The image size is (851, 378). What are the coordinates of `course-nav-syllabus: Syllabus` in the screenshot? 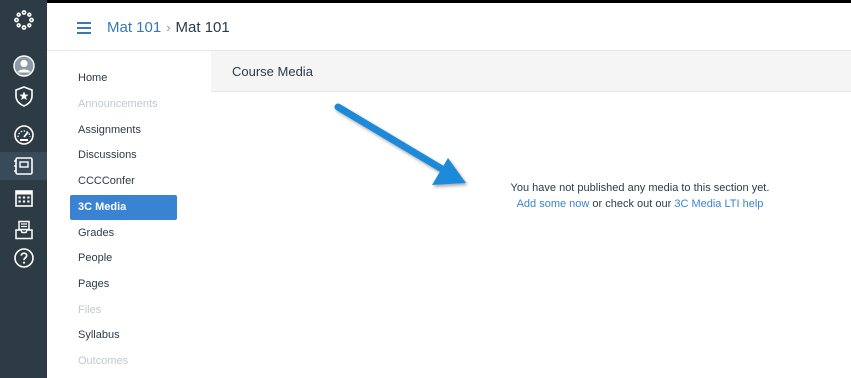 It's located at (123, 335).